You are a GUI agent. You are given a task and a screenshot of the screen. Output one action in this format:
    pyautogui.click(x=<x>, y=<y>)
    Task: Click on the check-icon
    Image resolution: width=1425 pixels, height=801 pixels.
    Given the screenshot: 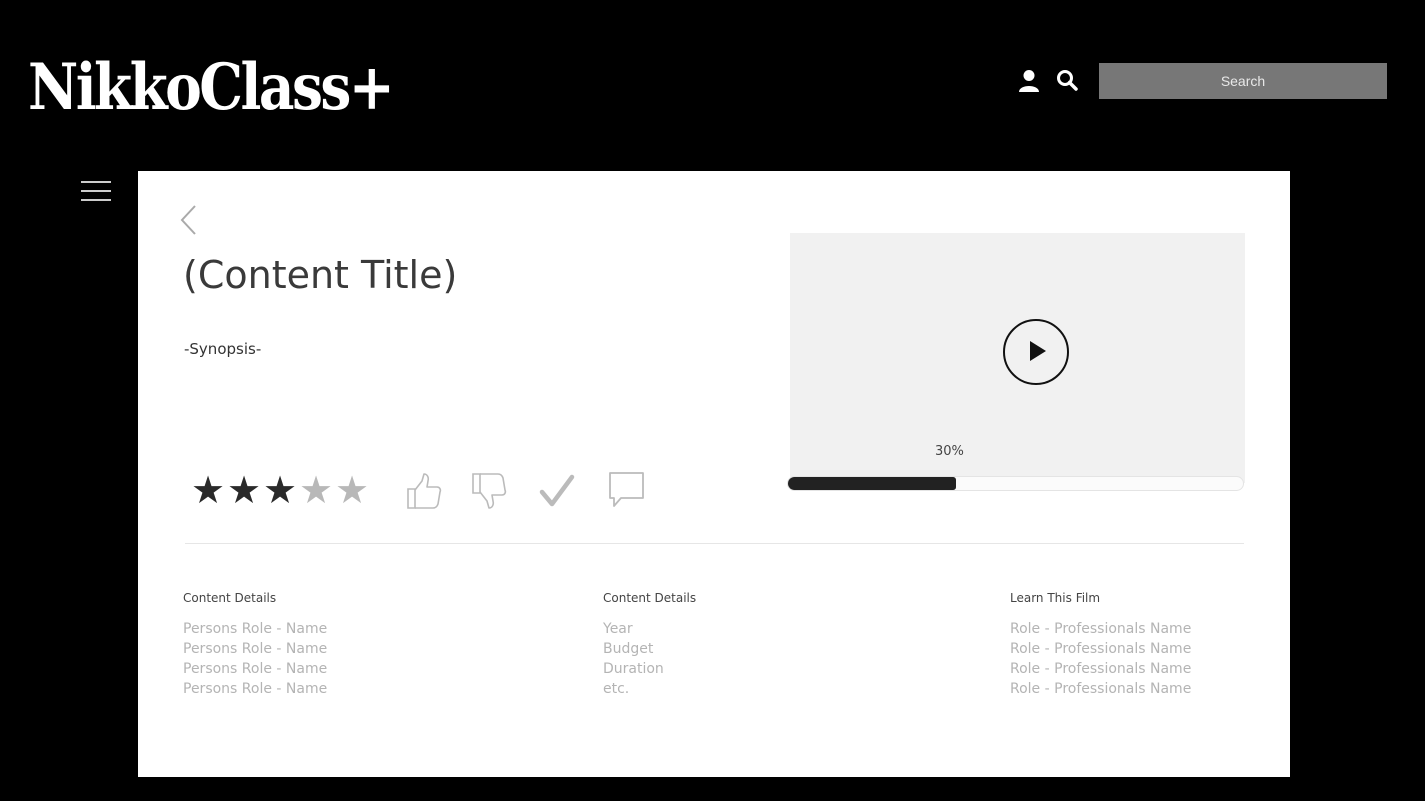 What is the action you would take?
    pyautogui.click(x=557, y=491)
    